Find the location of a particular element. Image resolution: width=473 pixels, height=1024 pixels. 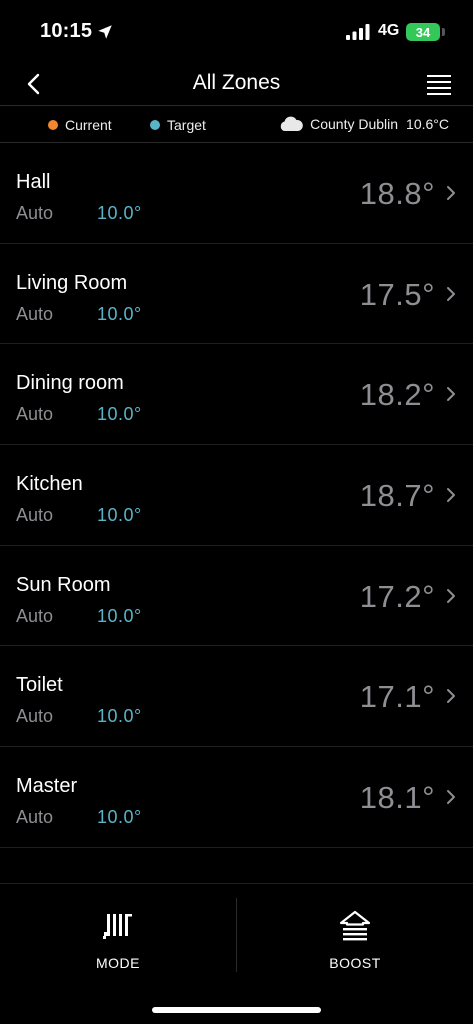

zone-row: Toilet Auto 10.0° 17.1° is located at coordinates (236, 697).